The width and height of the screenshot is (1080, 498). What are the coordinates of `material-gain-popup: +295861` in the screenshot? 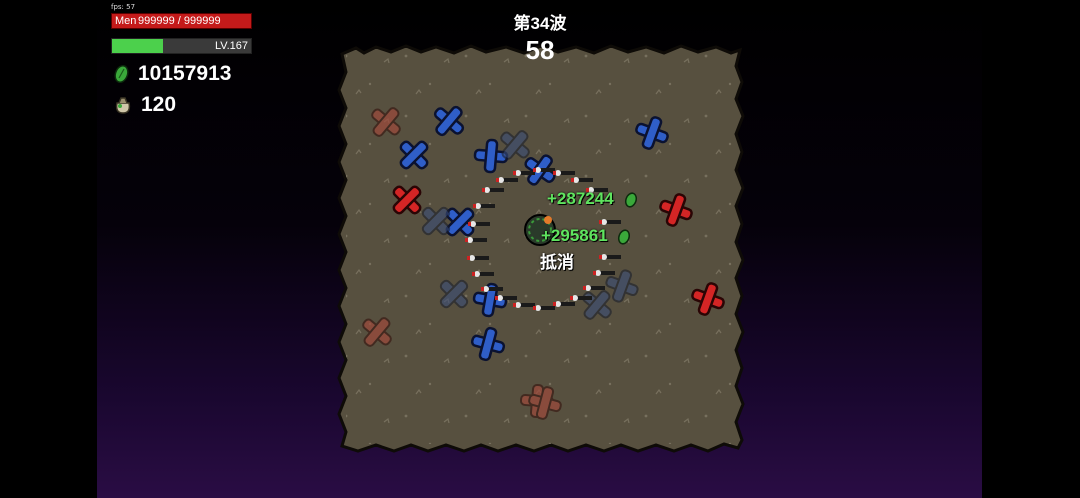 It's located at (574, 235).